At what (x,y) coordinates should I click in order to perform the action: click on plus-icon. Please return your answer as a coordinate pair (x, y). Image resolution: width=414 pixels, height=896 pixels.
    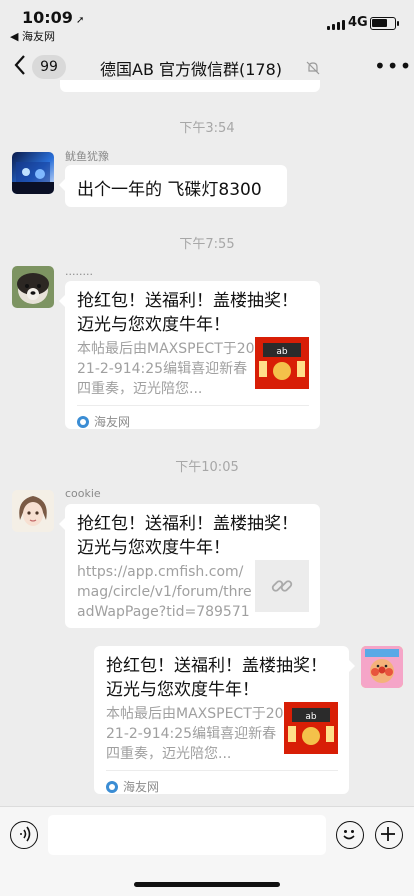
    Looking at the image, I should click on (389, 835).